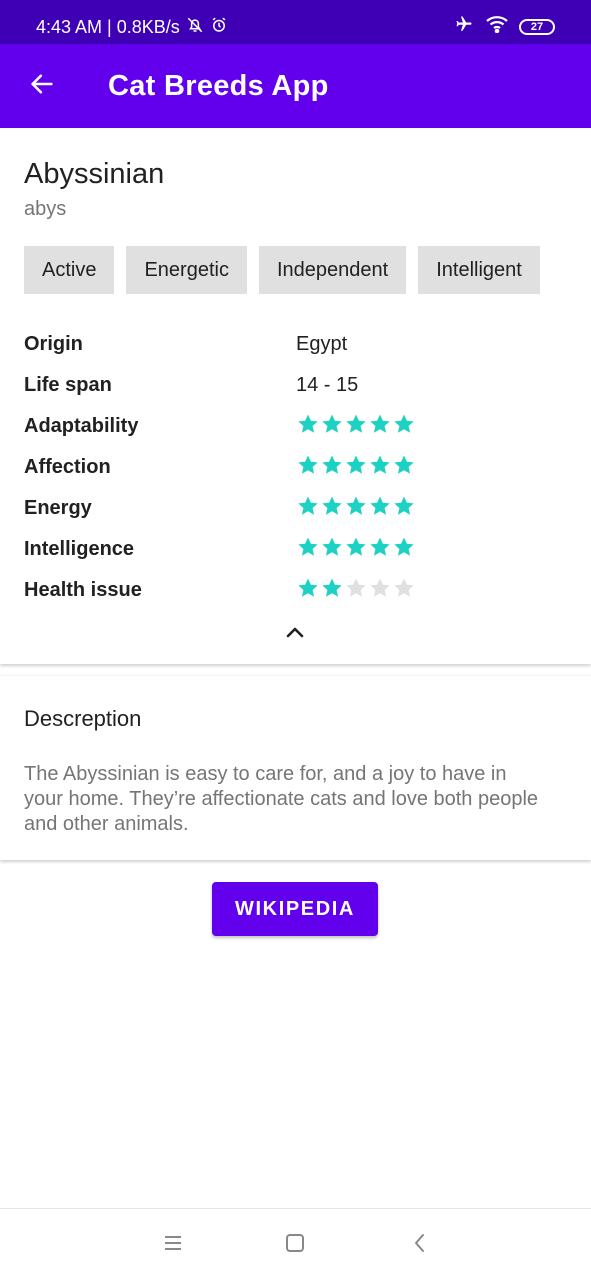  What do you see at coordinates (295, 909) in the screenshot?
I see `wikipedia-button: WIKIPEDIA` at bounding box center [295, 909].